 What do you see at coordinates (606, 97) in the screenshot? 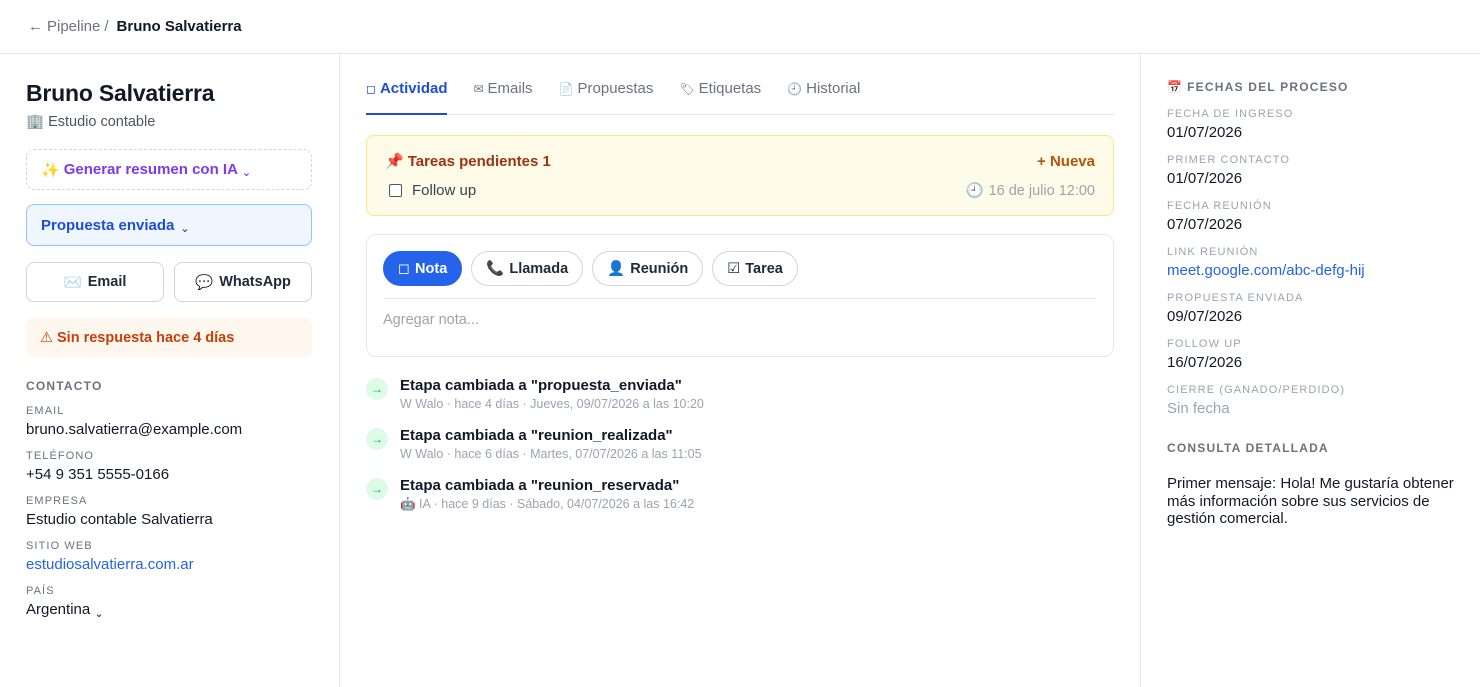
I see `tab-propuestas: 📄 Propuestas` at bounding box center [606, 97].